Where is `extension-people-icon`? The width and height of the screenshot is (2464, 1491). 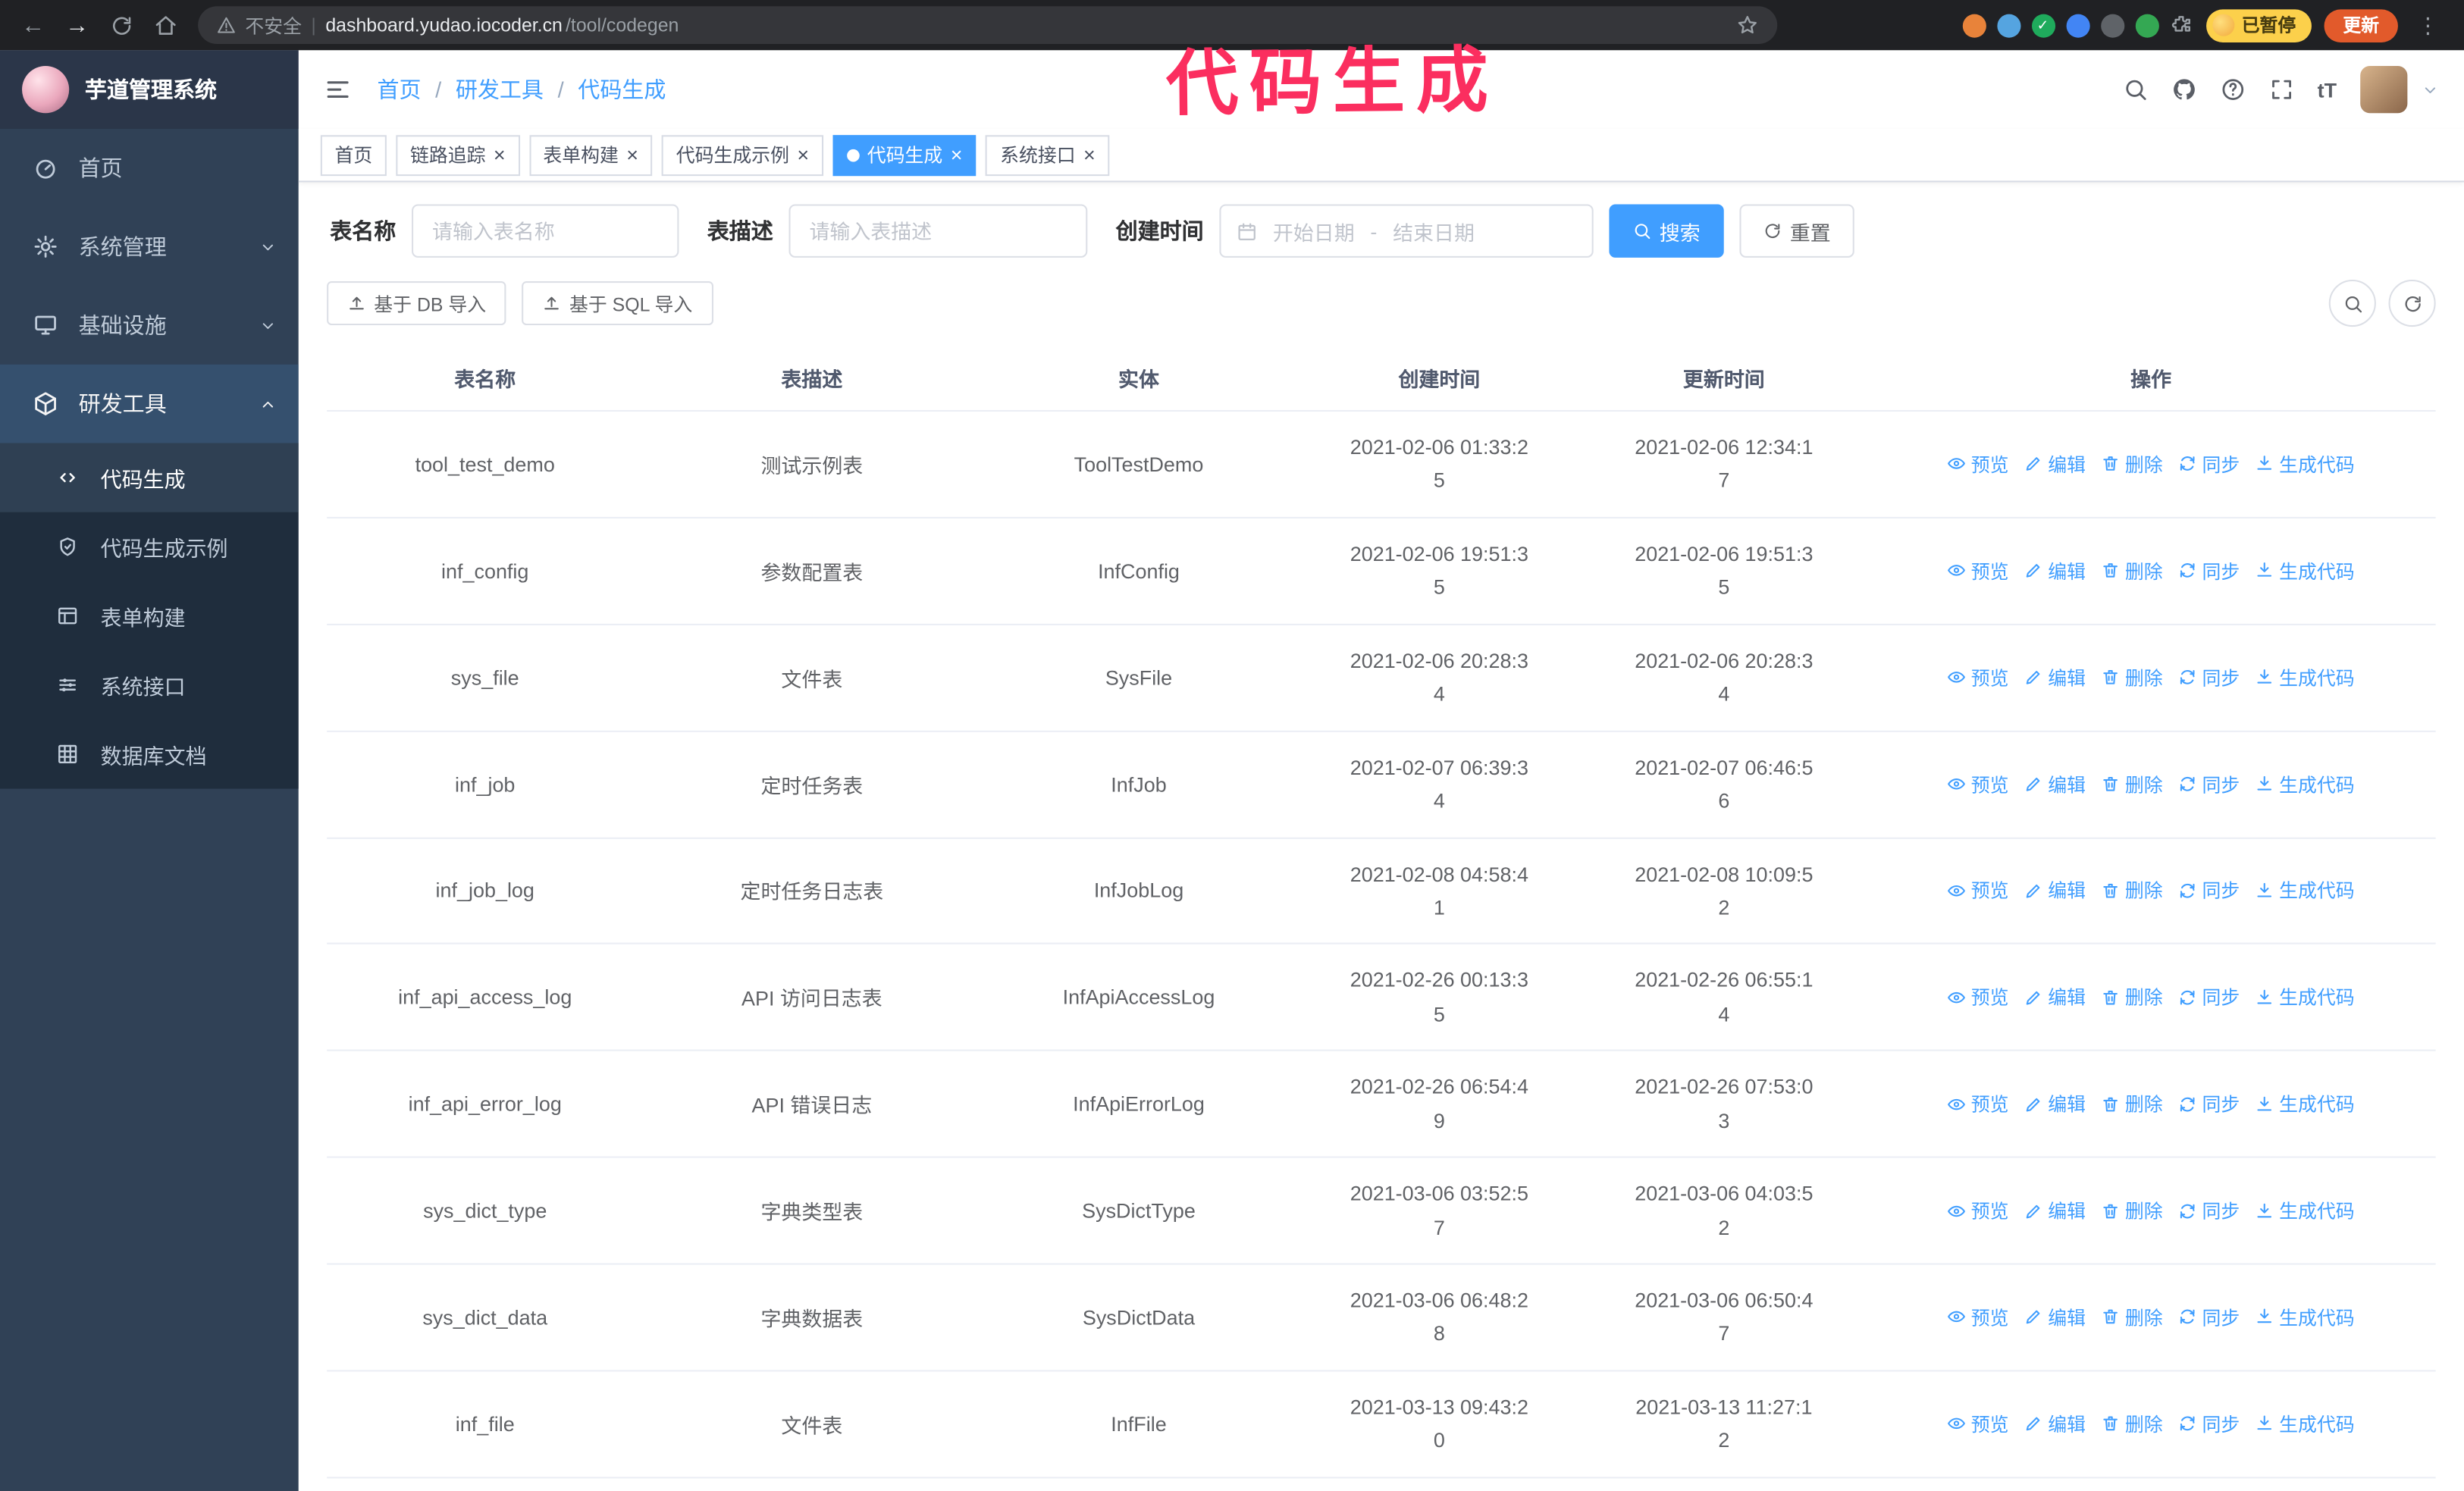 extension-people-icon is located at coordinates (2077, 25).